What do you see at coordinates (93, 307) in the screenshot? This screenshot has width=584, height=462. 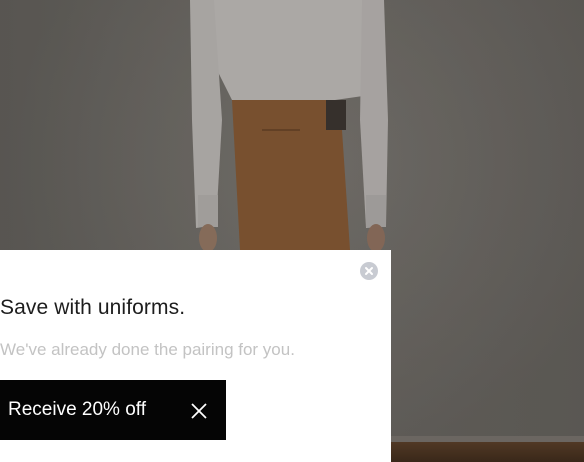 I see `promo-headline: Save with uniforms.` at bounding box center [93, 307].